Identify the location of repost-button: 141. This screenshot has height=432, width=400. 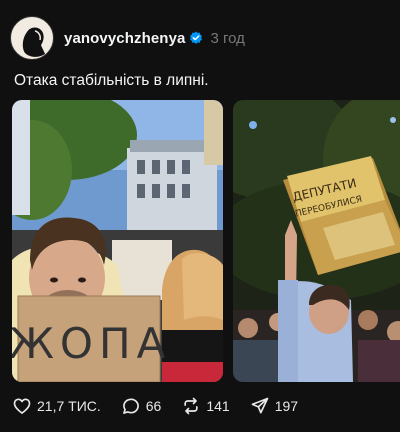
(205, 406).